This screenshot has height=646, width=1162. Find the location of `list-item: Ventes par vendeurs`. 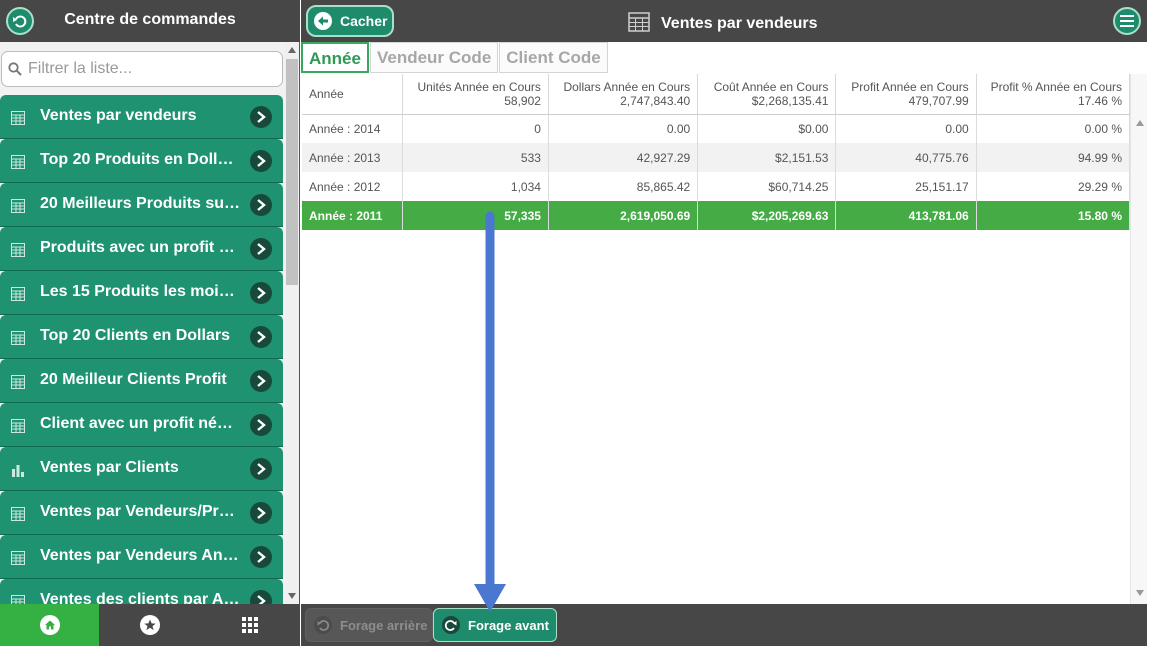

list-item: Ventes par vendeurs is located at coordinates (141, 117).